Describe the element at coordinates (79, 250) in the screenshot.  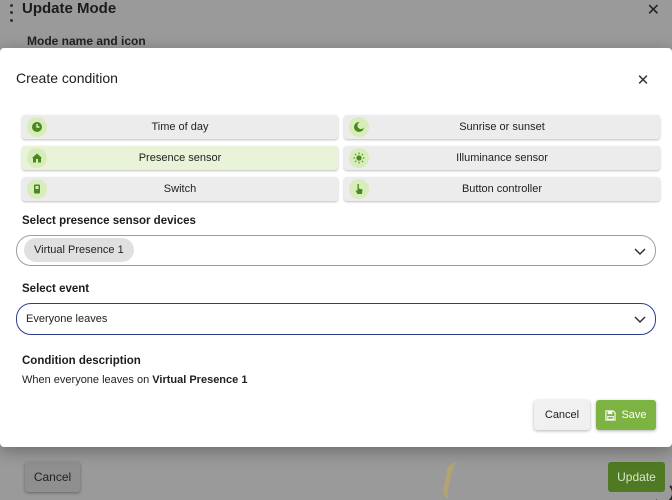
I see `selected-device-chip: Virtual Presence 1` at that location.